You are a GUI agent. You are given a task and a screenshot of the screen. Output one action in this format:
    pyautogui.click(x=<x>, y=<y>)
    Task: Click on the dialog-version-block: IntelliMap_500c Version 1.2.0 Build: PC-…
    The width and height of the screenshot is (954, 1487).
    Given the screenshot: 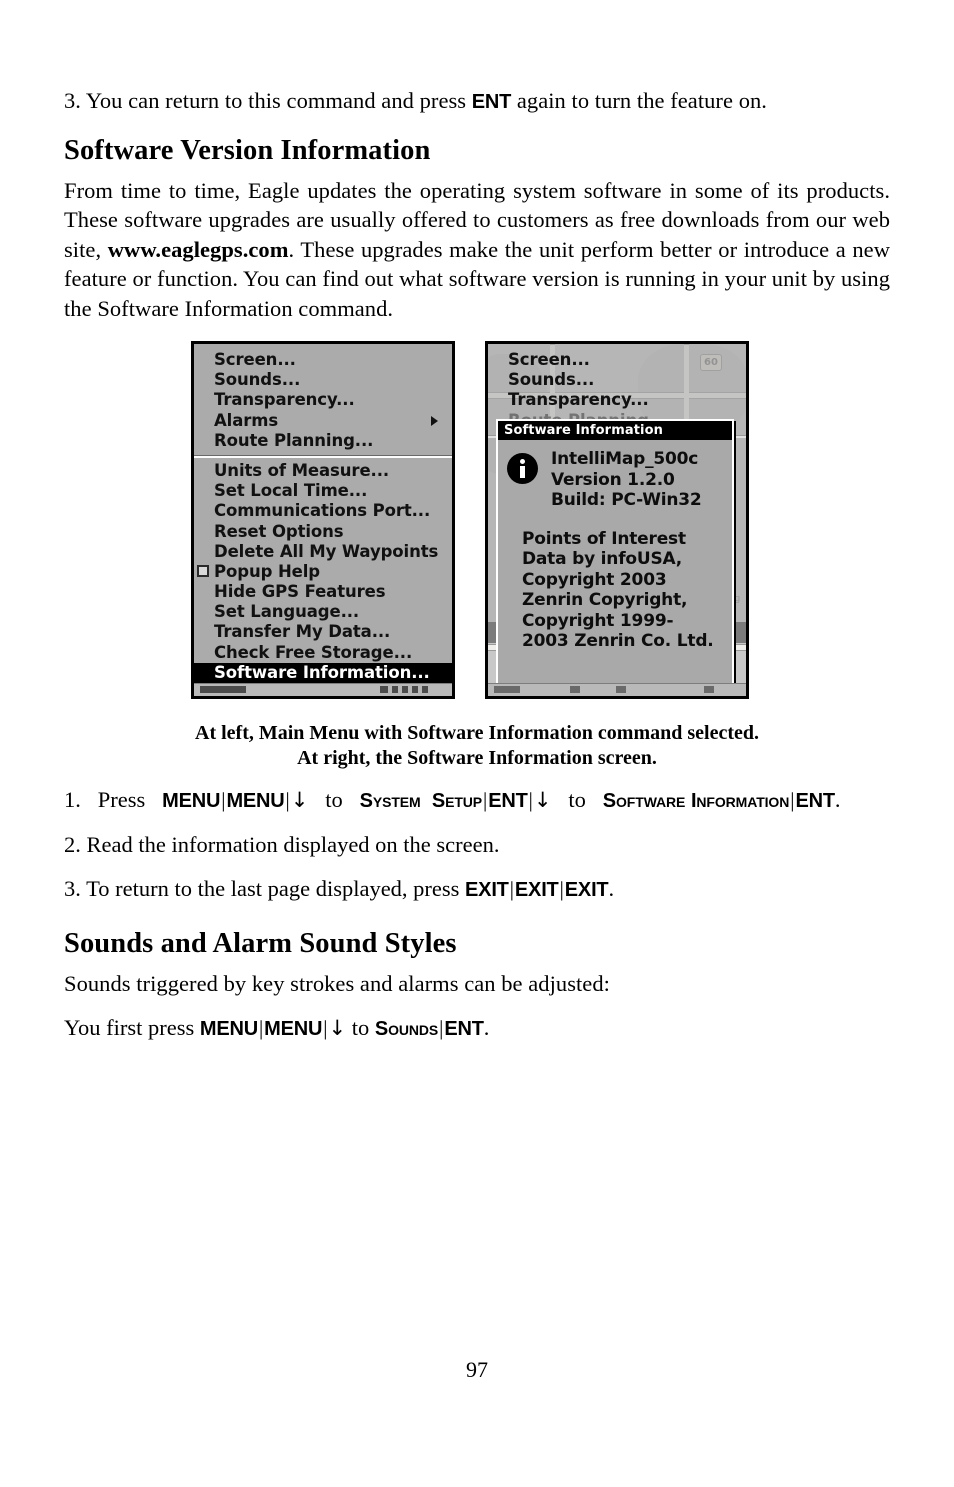 What is the action you would take?
    pyautogui.click(x=638, y=480)
    